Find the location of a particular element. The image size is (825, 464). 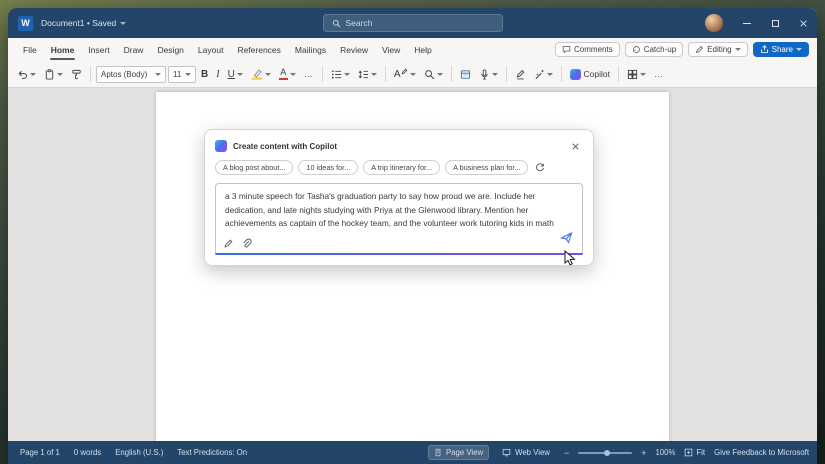

tab-view: View is located at coordinates (391, 49).